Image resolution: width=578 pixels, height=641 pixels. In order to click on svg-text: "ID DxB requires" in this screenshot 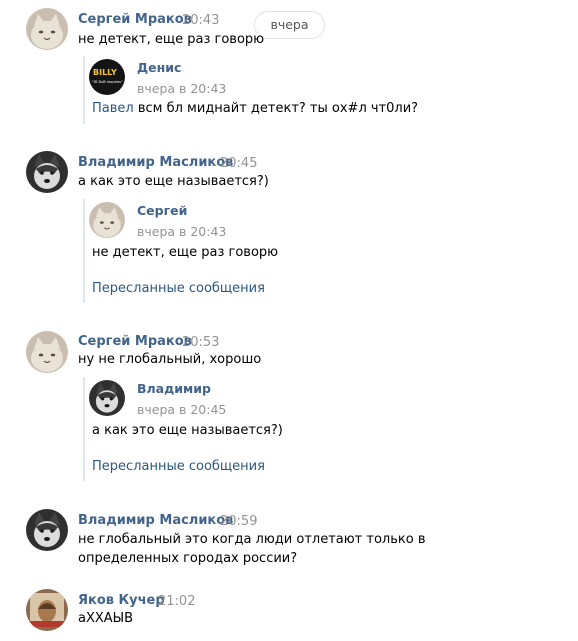, I will do `click(107, 82)`.